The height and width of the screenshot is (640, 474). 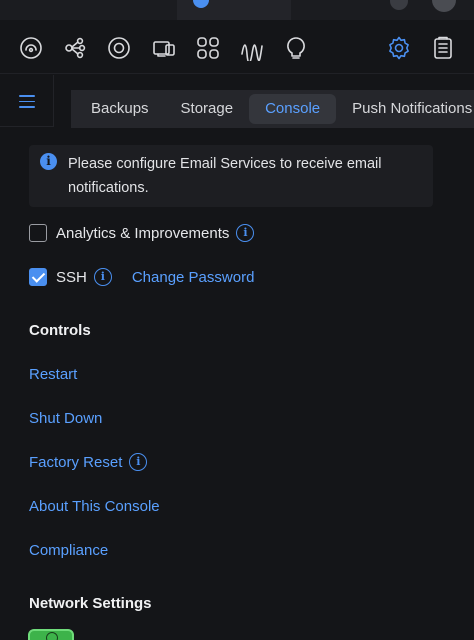 What do you see at coordinates (245, 233) in the screenshot?
I see `analytics-info-icon: i` at bounding box center [245, 233].